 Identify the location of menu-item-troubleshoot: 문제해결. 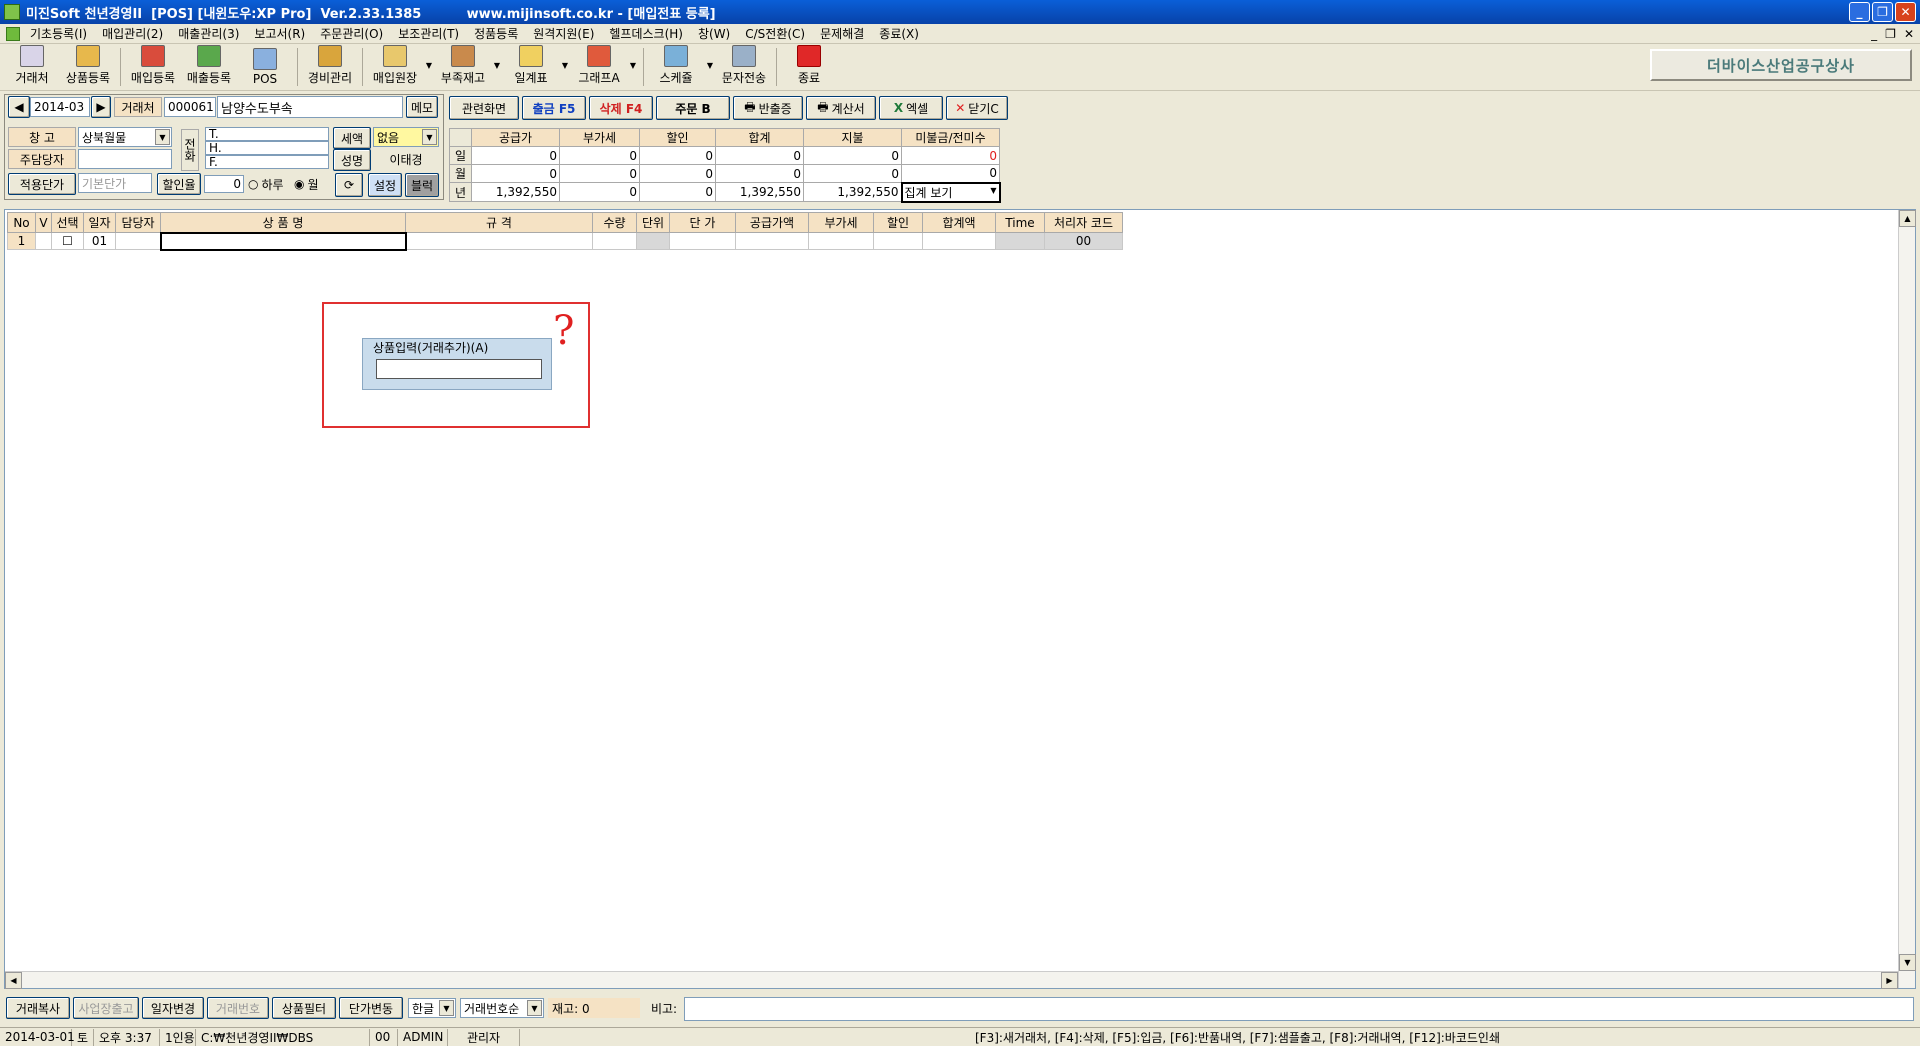
(842, 33).